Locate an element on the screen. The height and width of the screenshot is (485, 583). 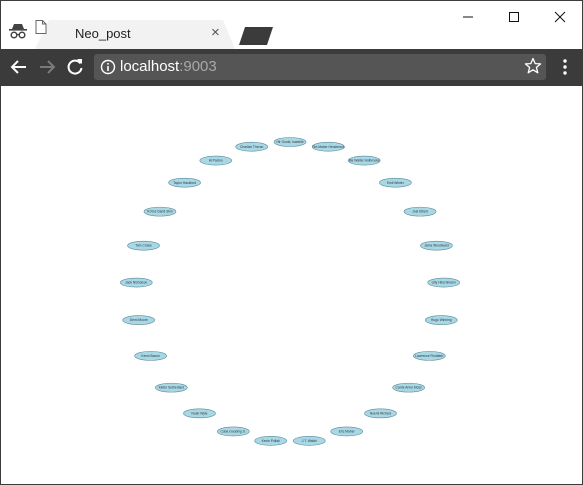
url-text: localhost:9003 is located at coordinates (168, 67).